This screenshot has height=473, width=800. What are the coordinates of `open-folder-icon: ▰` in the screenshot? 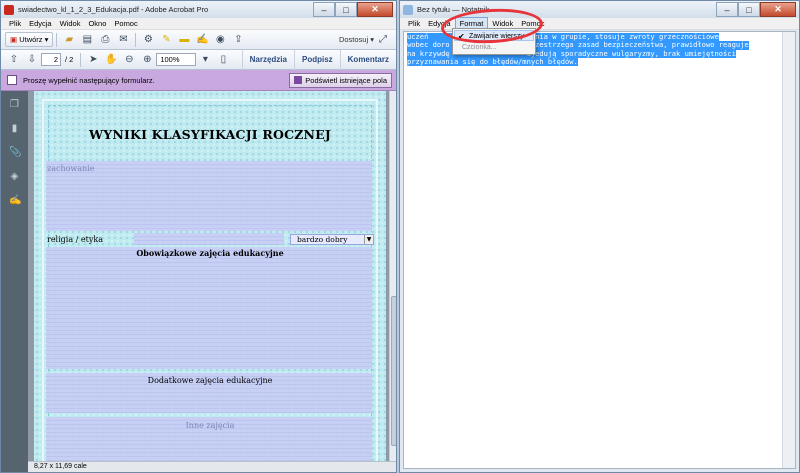 It's located at (69, 40).